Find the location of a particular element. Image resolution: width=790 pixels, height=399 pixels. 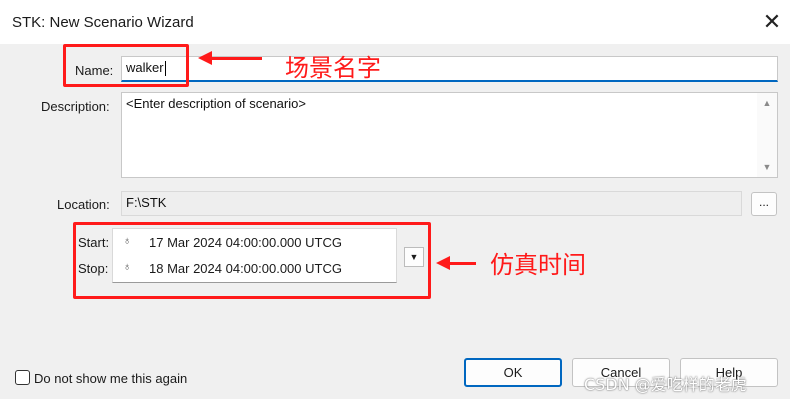

time-annotation: 仿真时间 is located at coordinates (538, 265).